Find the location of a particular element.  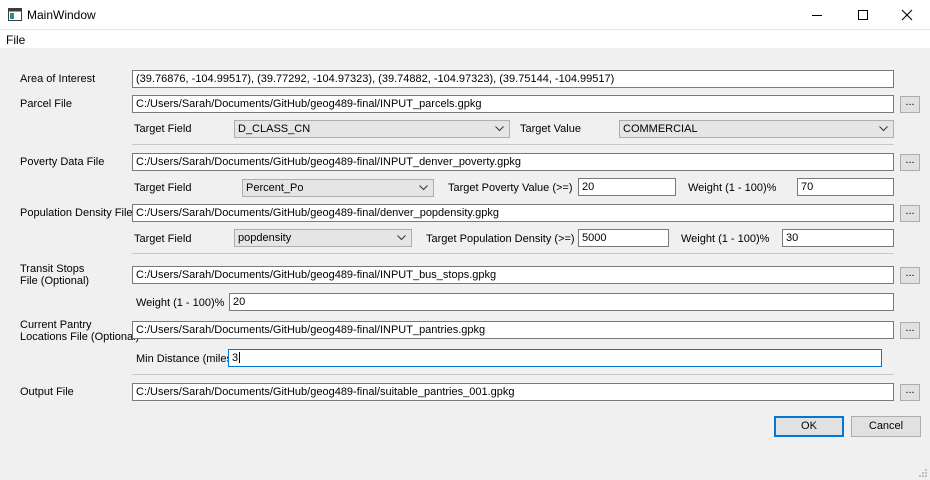

transit-file-label-line1: Transit Stops is located at coordinates (52, 269).